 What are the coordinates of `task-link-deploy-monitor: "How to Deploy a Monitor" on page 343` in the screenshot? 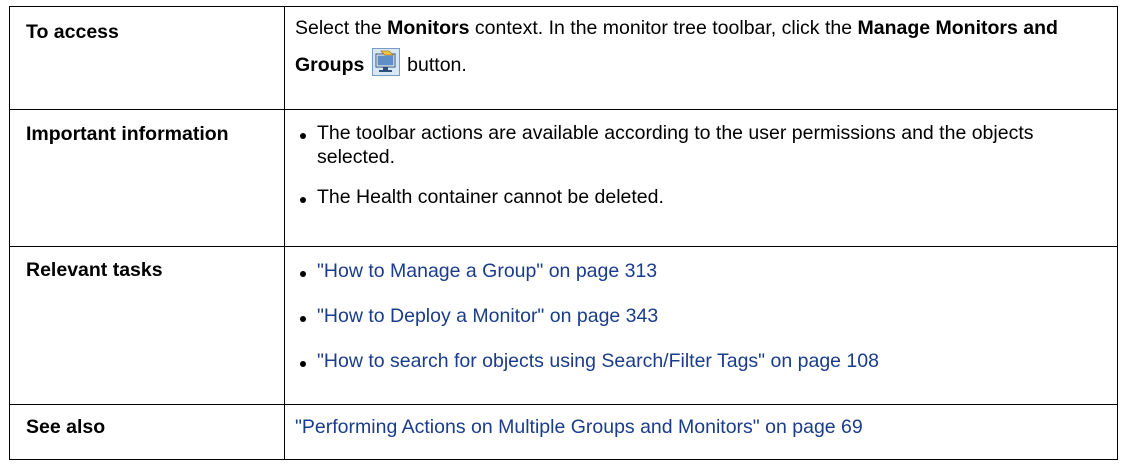 It's located at (487, 316).